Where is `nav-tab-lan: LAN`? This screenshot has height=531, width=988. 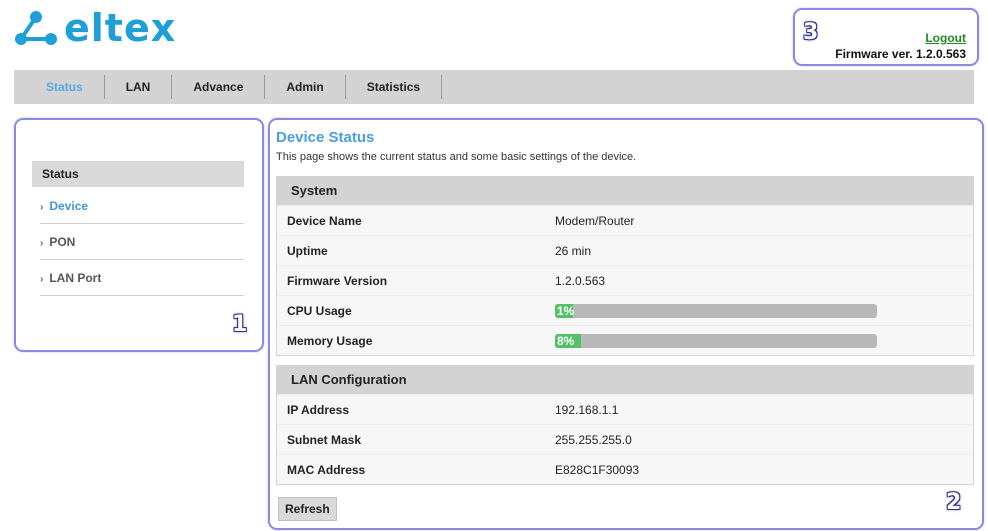 nav-tab-lan: LAN is located at coordinates (139, 87).